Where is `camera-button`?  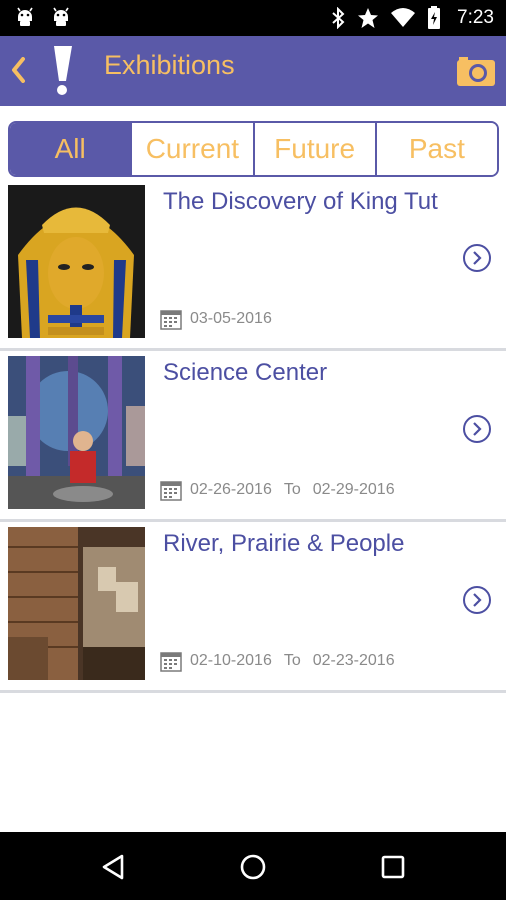
camera-button is located at coordinates (476, 70).